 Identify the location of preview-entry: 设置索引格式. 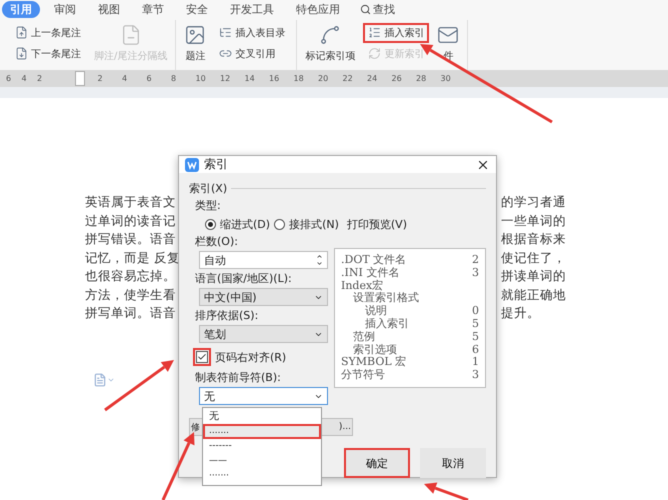
(386, 298).